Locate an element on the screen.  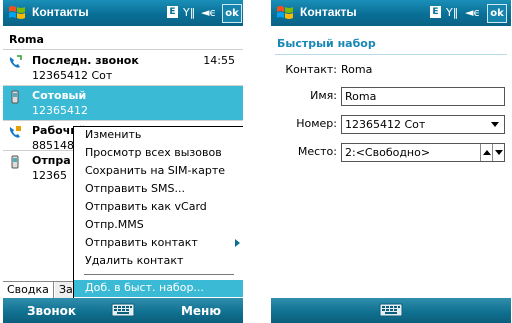
spin-up-button is located at coordinates (486, 152).